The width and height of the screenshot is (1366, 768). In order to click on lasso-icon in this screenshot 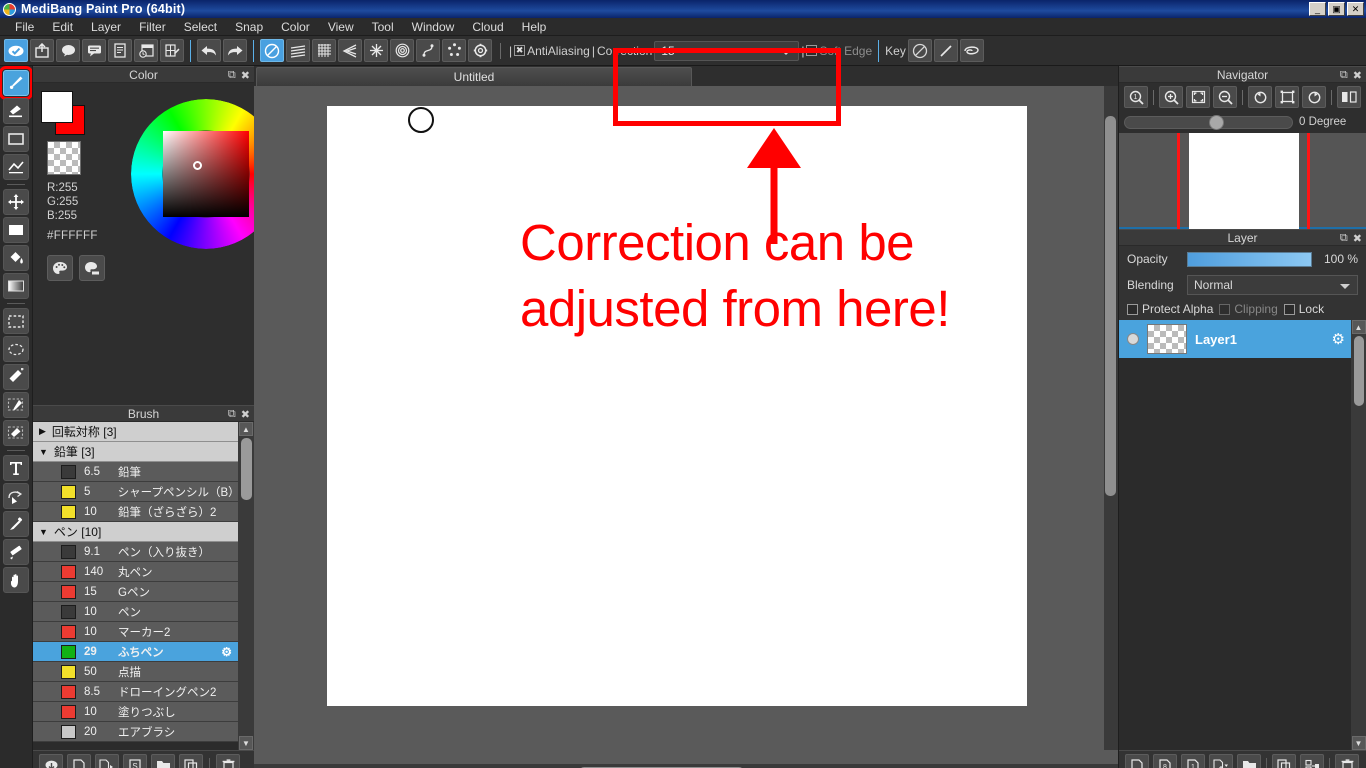, I will do `click(971, 50)`.